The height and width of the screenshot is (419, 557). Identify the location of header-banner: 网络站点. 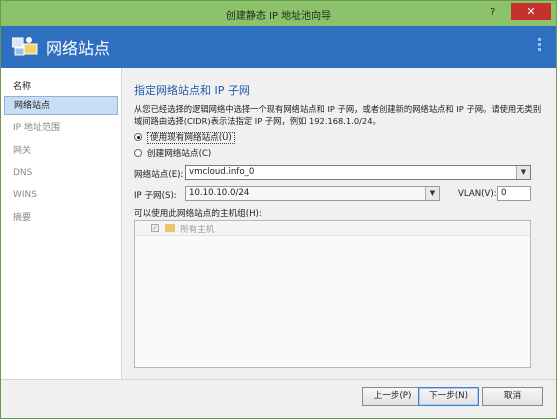
(278, 47).